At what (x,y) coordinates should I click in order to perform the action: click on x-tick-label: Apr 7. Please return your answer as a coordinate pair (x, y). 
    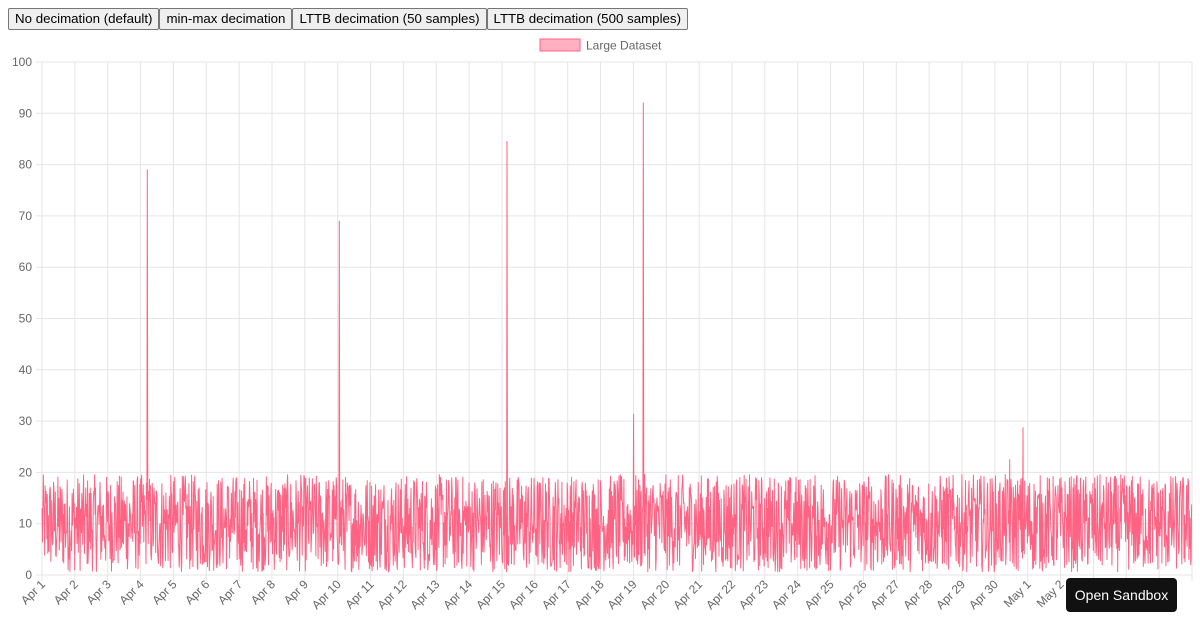
    Looking at the image, I should click on (230, 592).